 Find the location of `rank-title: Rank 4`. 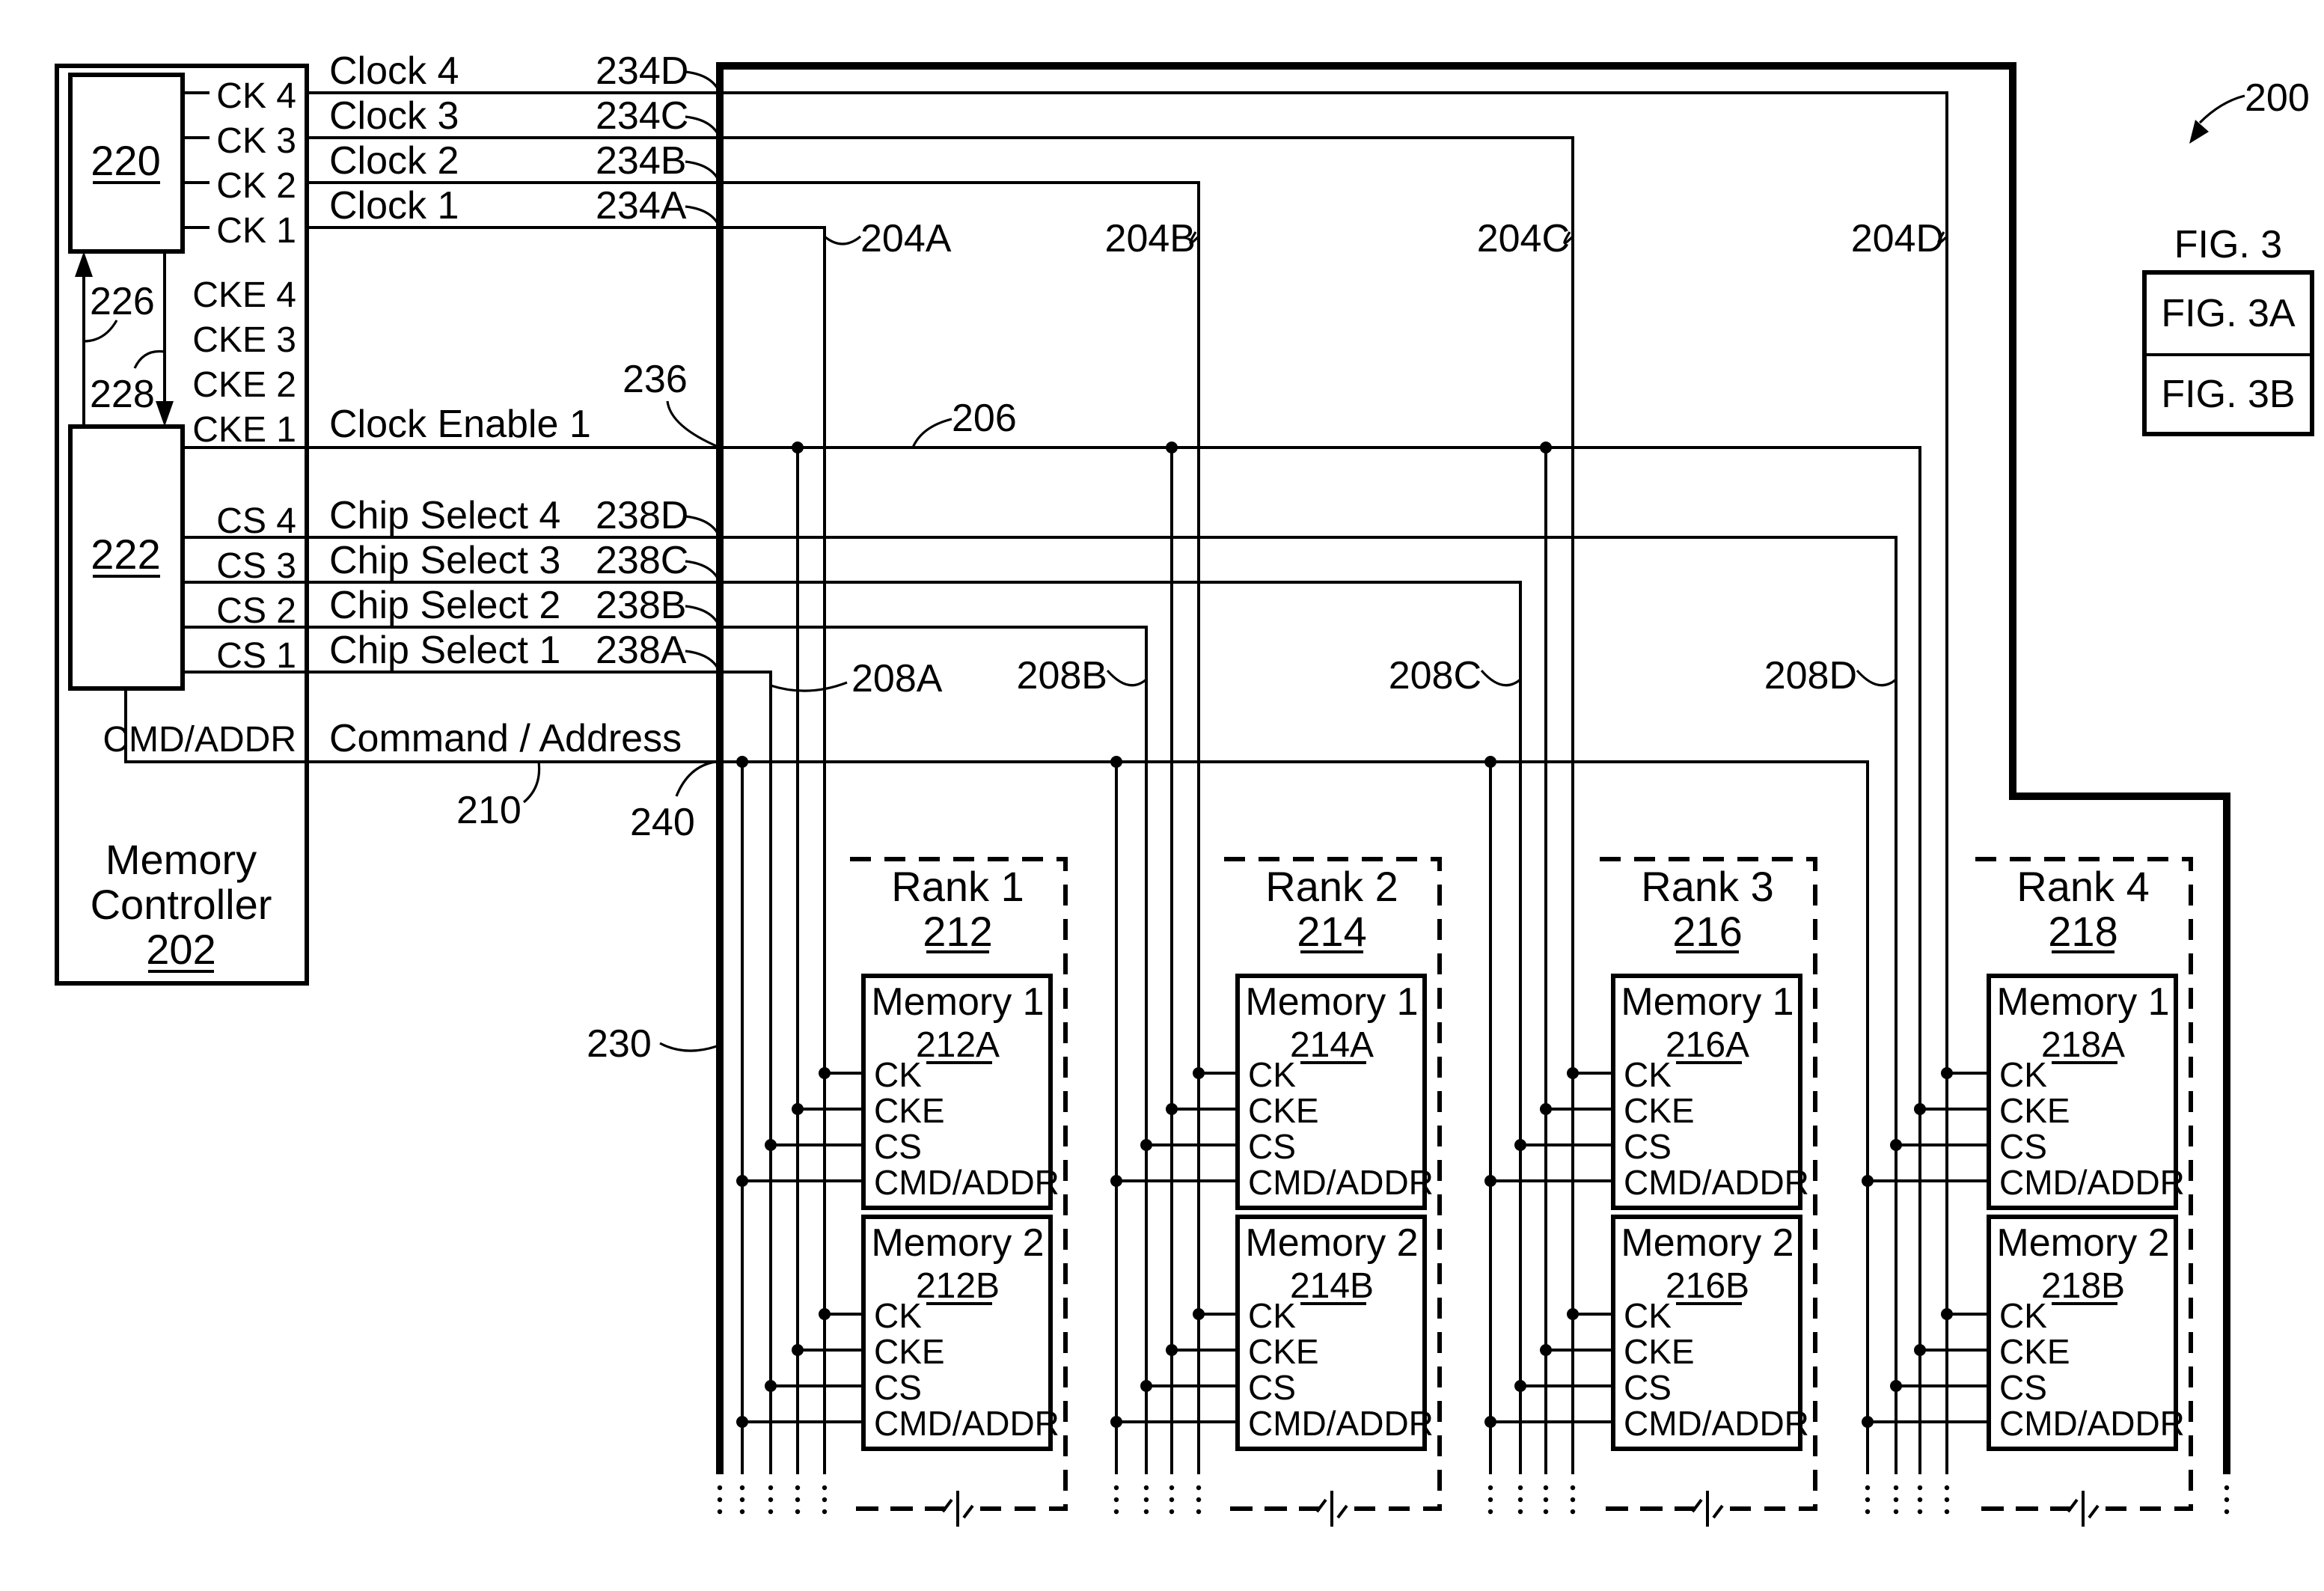

rank-title: Rank 4 is located at coordinates (2082, 886).